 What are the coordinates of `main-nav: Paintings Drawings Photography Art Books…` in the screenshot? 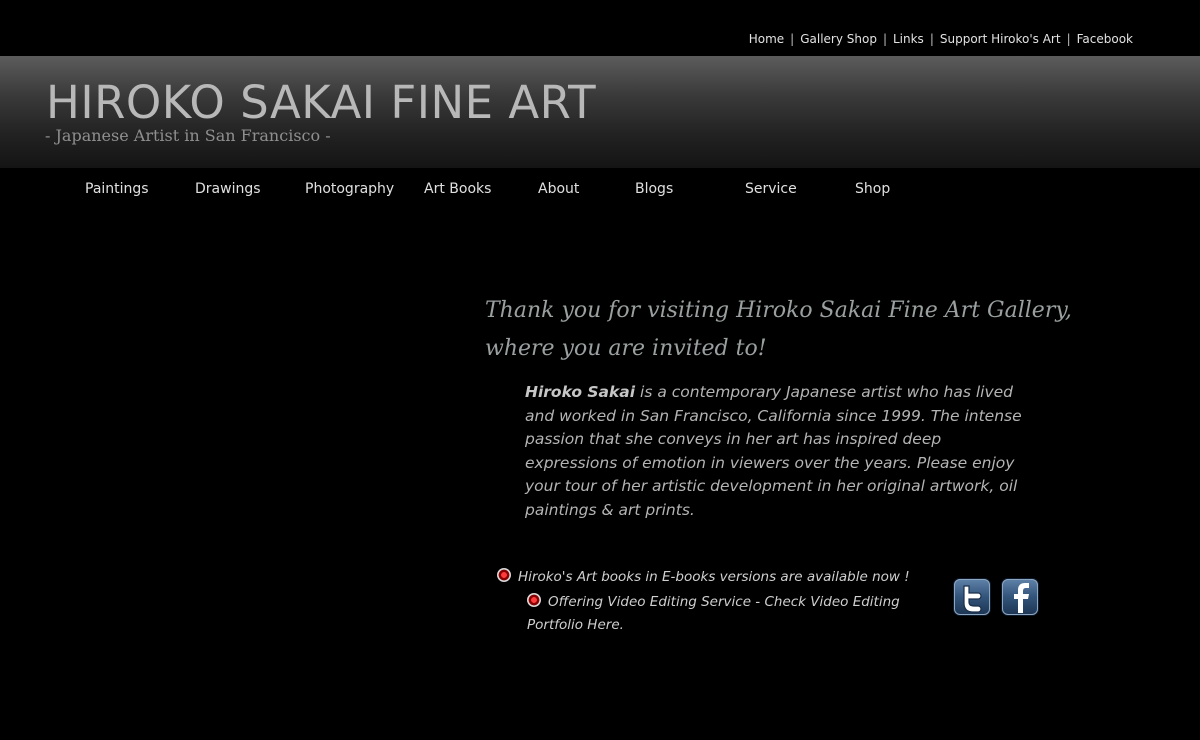 It's located at (600, 191).